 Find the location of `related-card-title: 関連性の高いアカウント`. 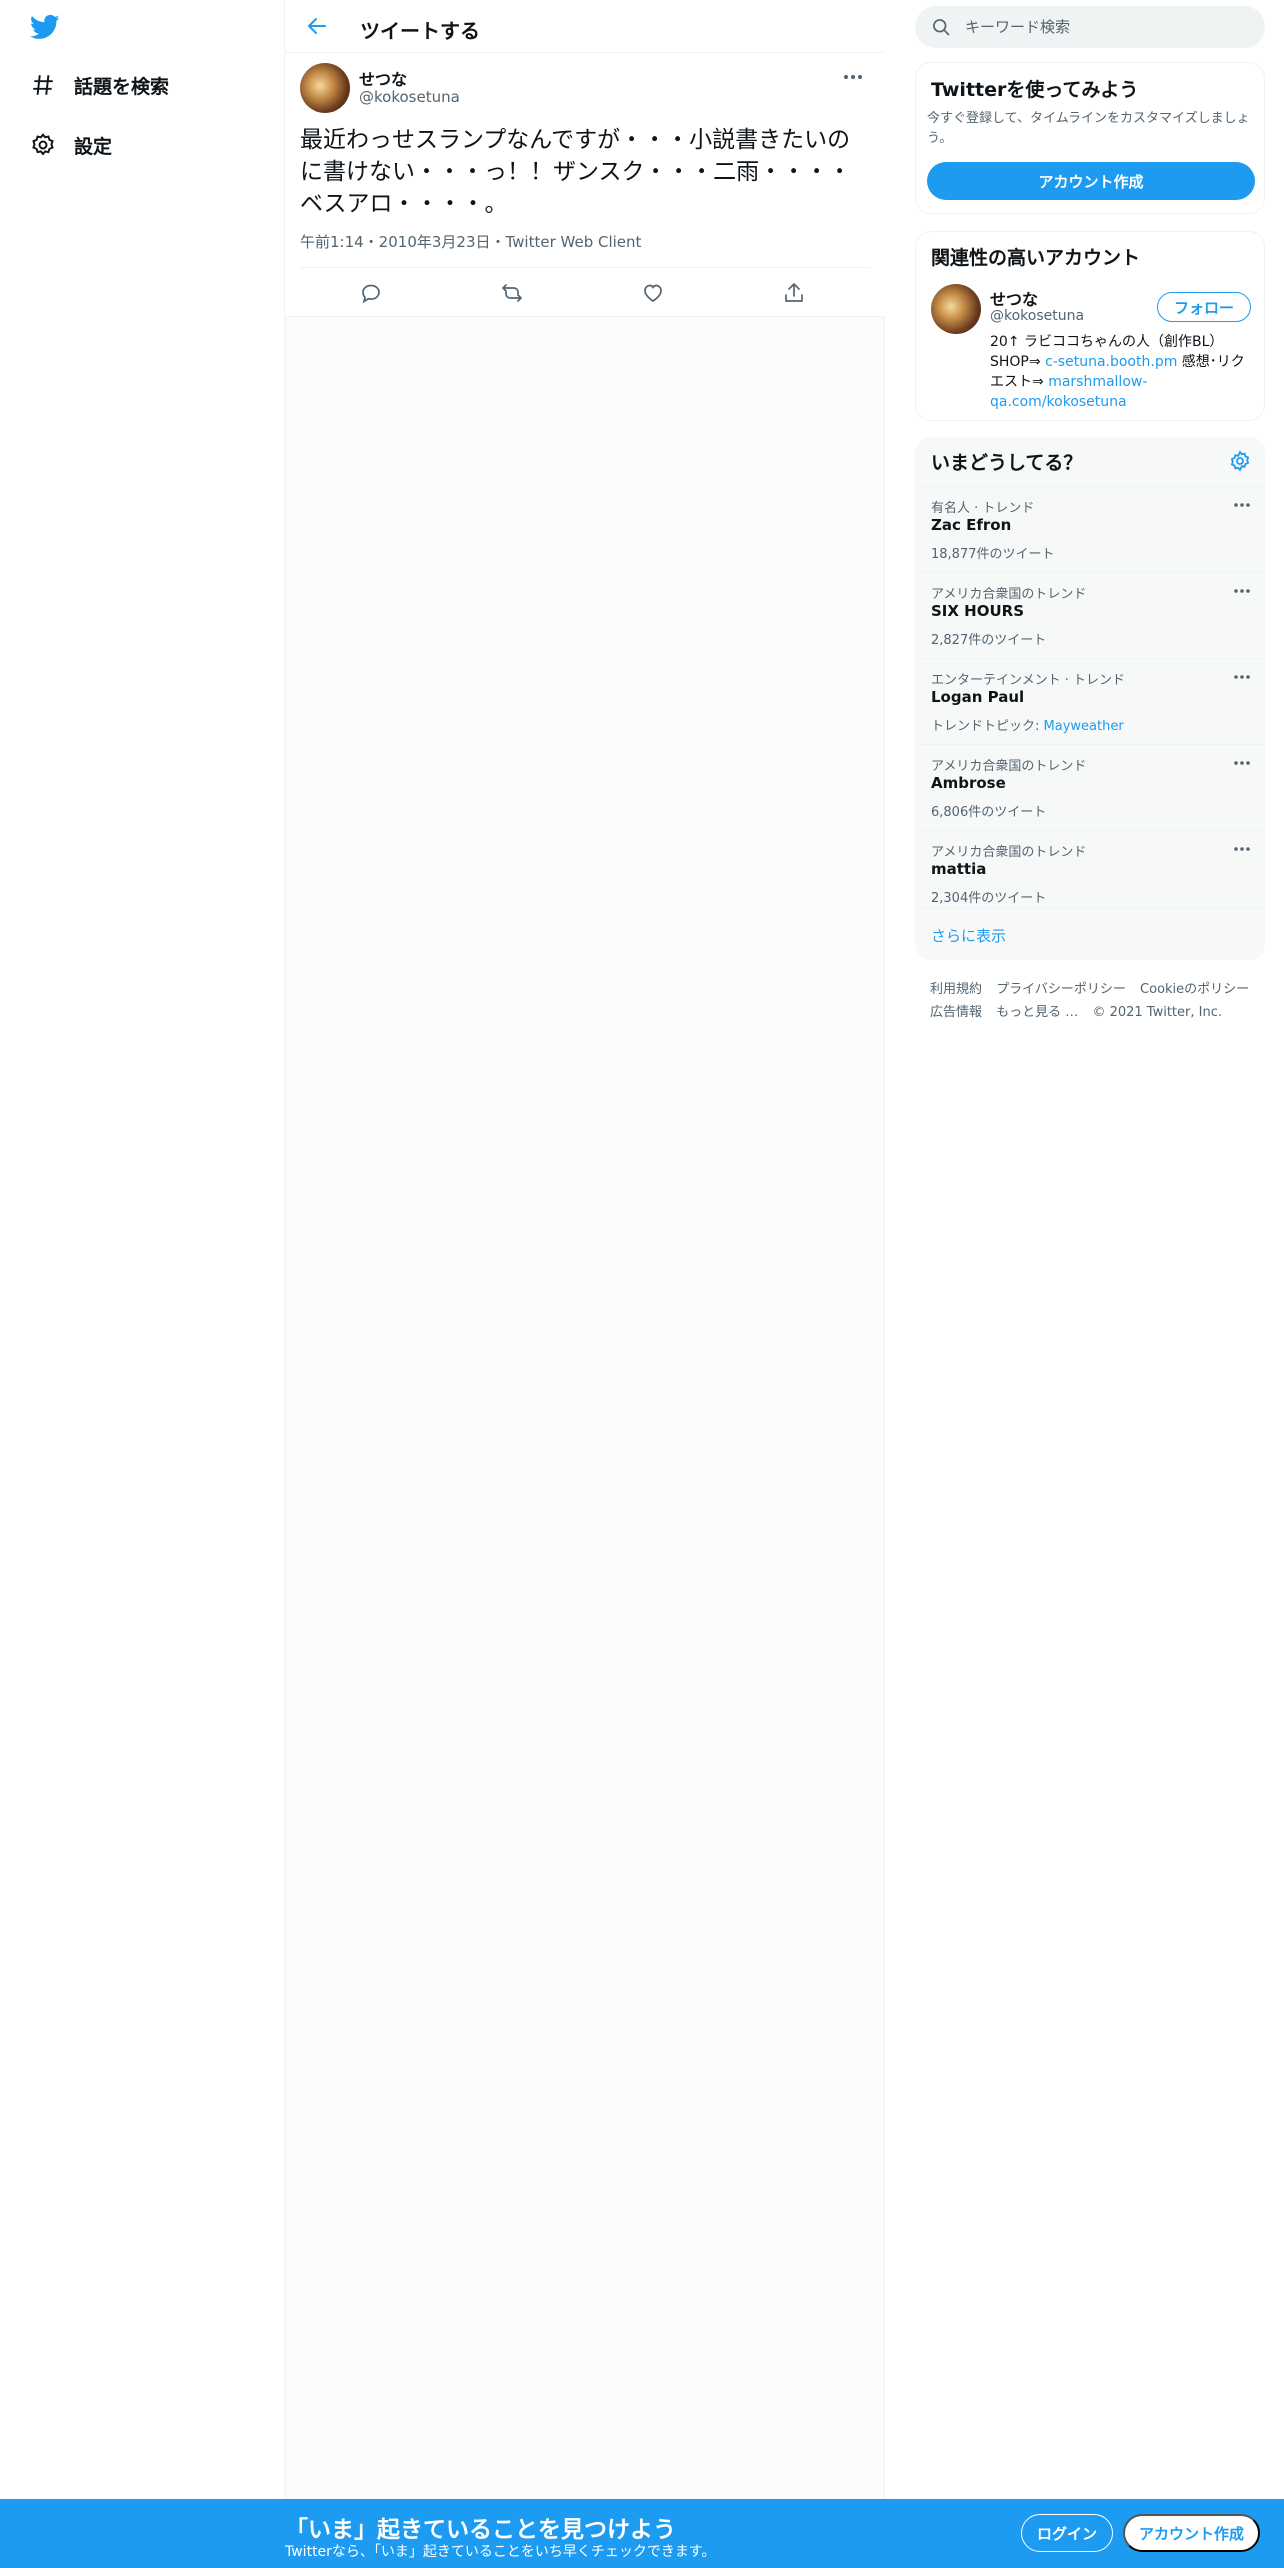

related-card-title: 関連性の高いアカウント is located at coordinates (1036, 258).